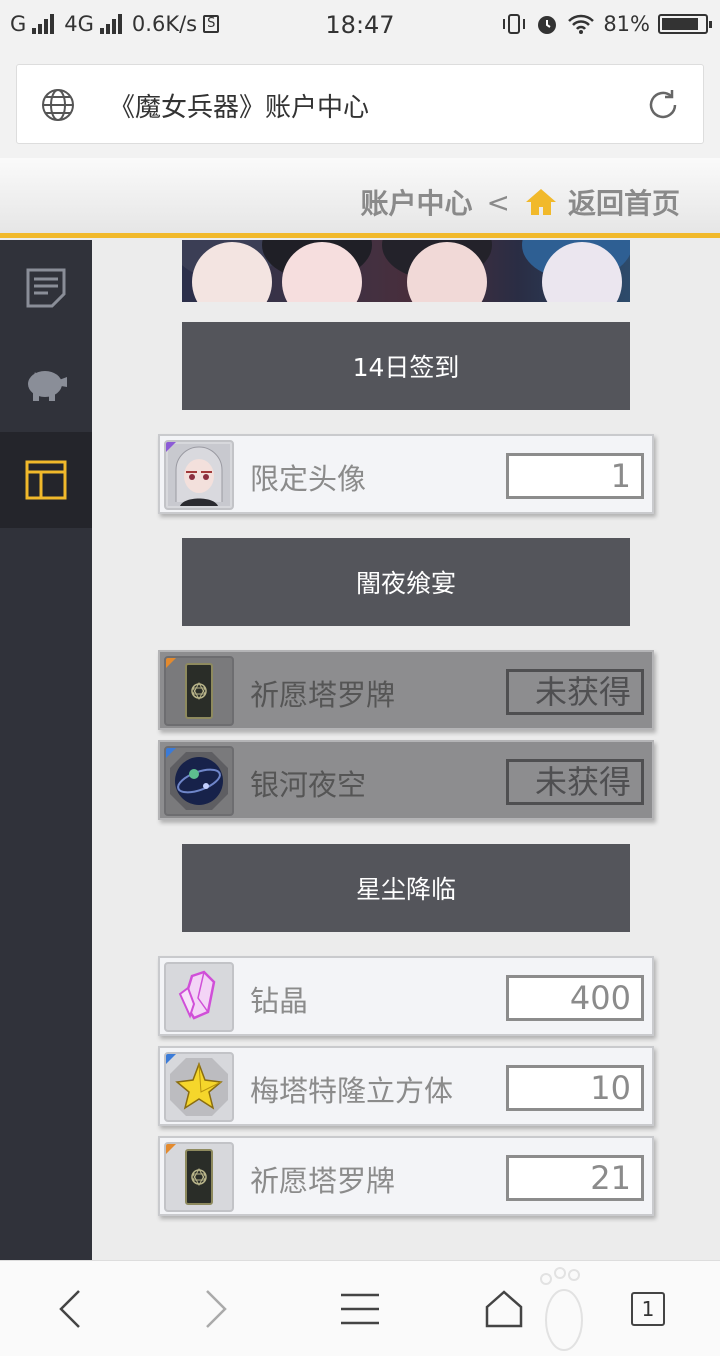 Image resolution: width=720 pixels, height=1356 pixels. I want to click on account-center-label: 账户中心, so click(416, 203).